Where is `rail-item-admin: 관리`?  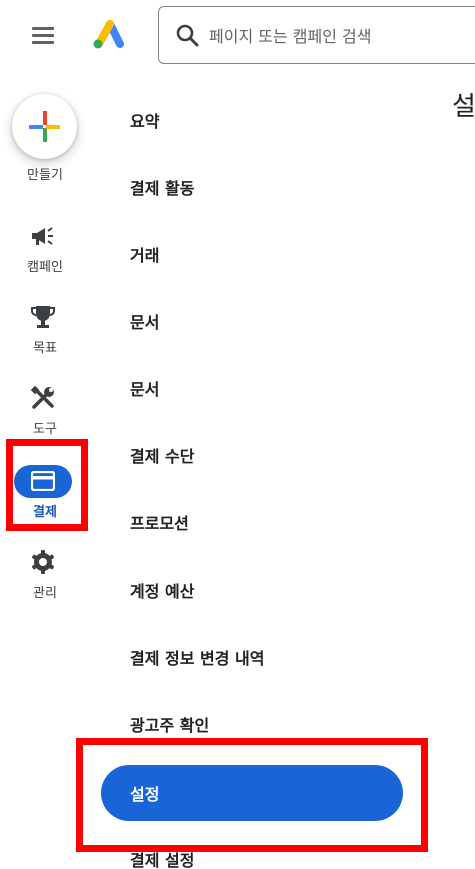 rail-item-admin: 관리 is located at coordinates (45, 583).